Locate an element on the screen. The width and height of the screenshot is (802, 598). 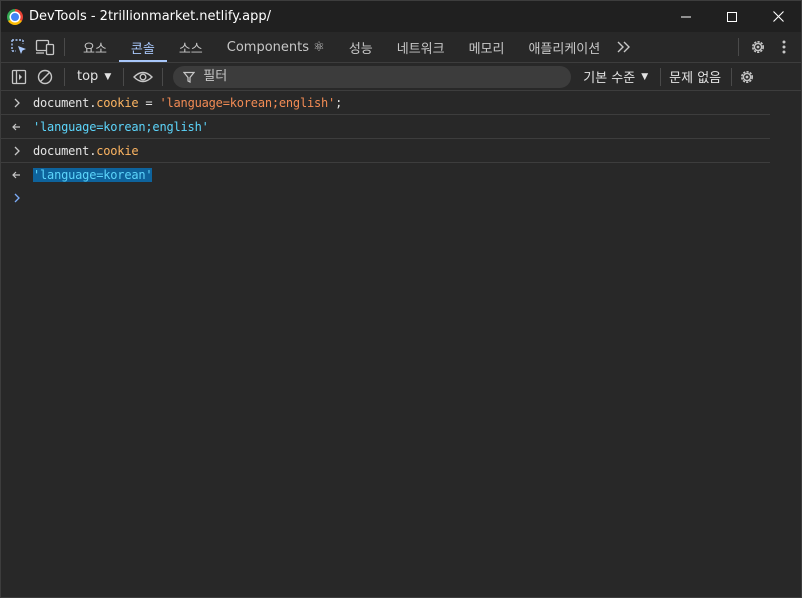
tab-memory: 메모리 is located at coordinates (487, 47).